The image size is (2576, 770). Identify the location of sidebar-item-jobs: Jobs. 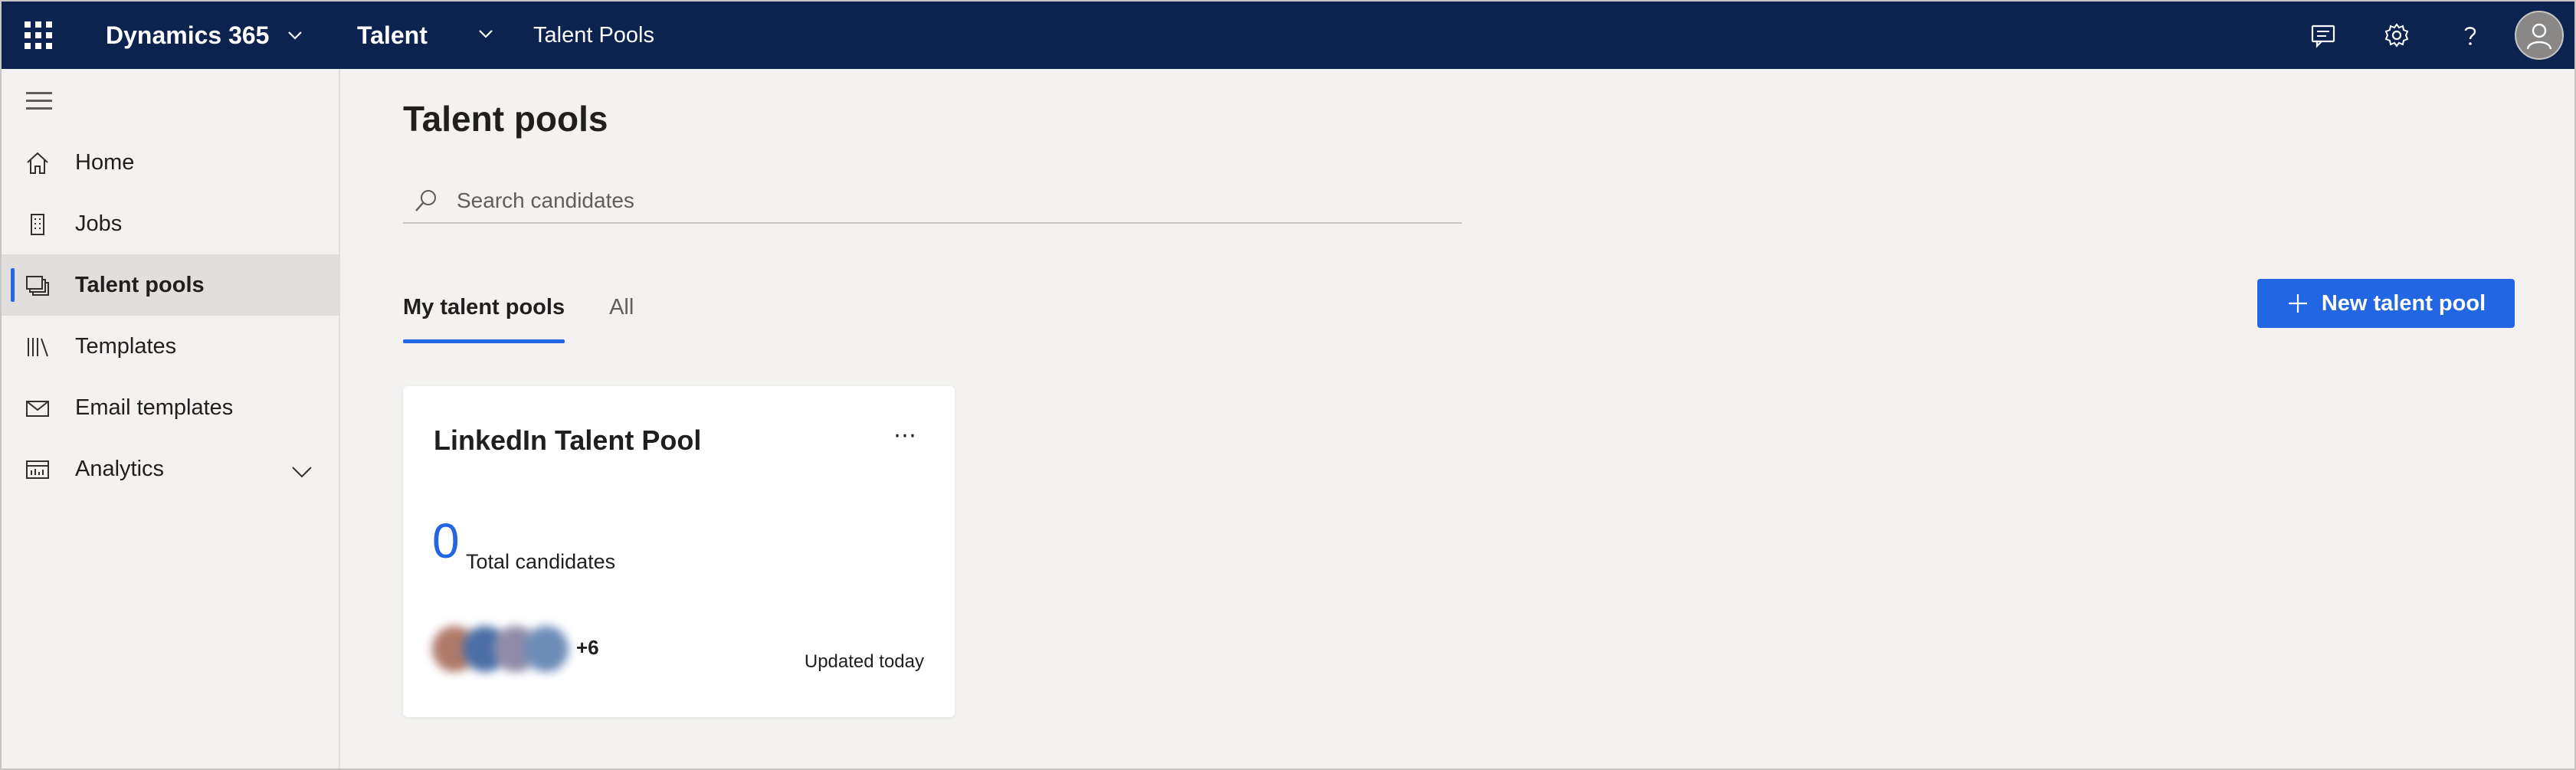
(170, 223).